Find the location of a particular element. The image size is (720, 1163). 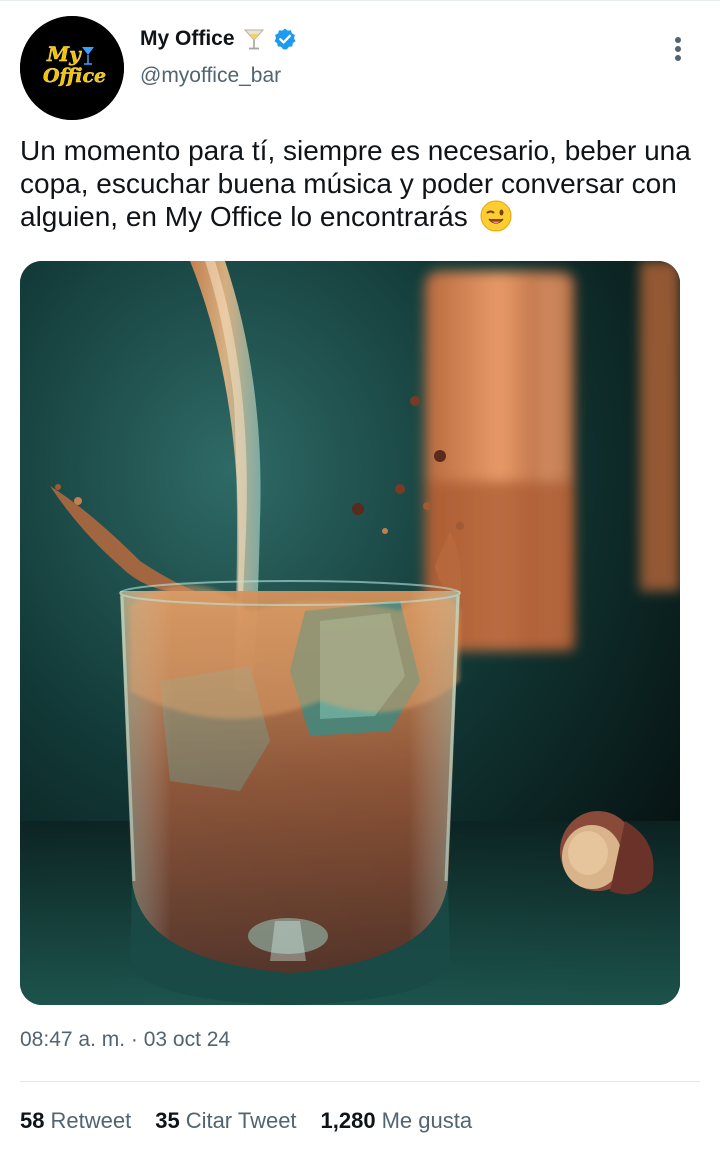

my-office-logo: My Office is located at coordinates (72, 68).